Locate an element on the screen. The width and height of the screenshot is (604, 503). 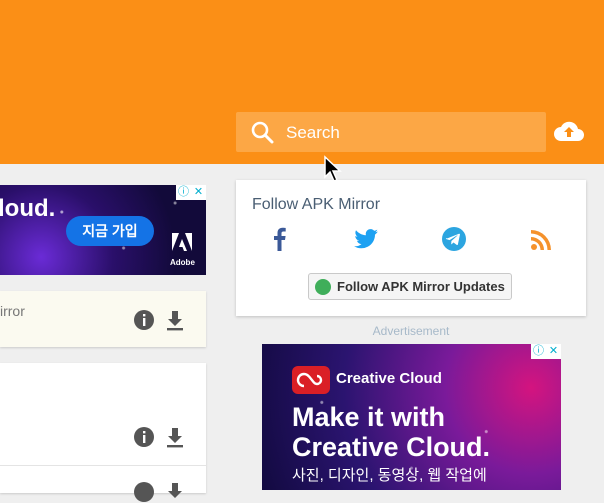
creative-cloud-logo-icon is located at coordinates (311, 380).